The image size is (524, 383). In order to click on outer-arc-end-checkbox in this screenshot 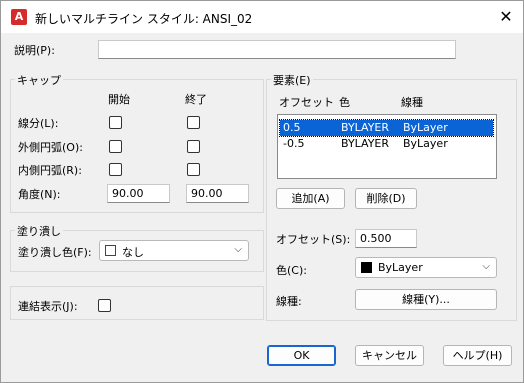, I will do `click(193, 146)`.